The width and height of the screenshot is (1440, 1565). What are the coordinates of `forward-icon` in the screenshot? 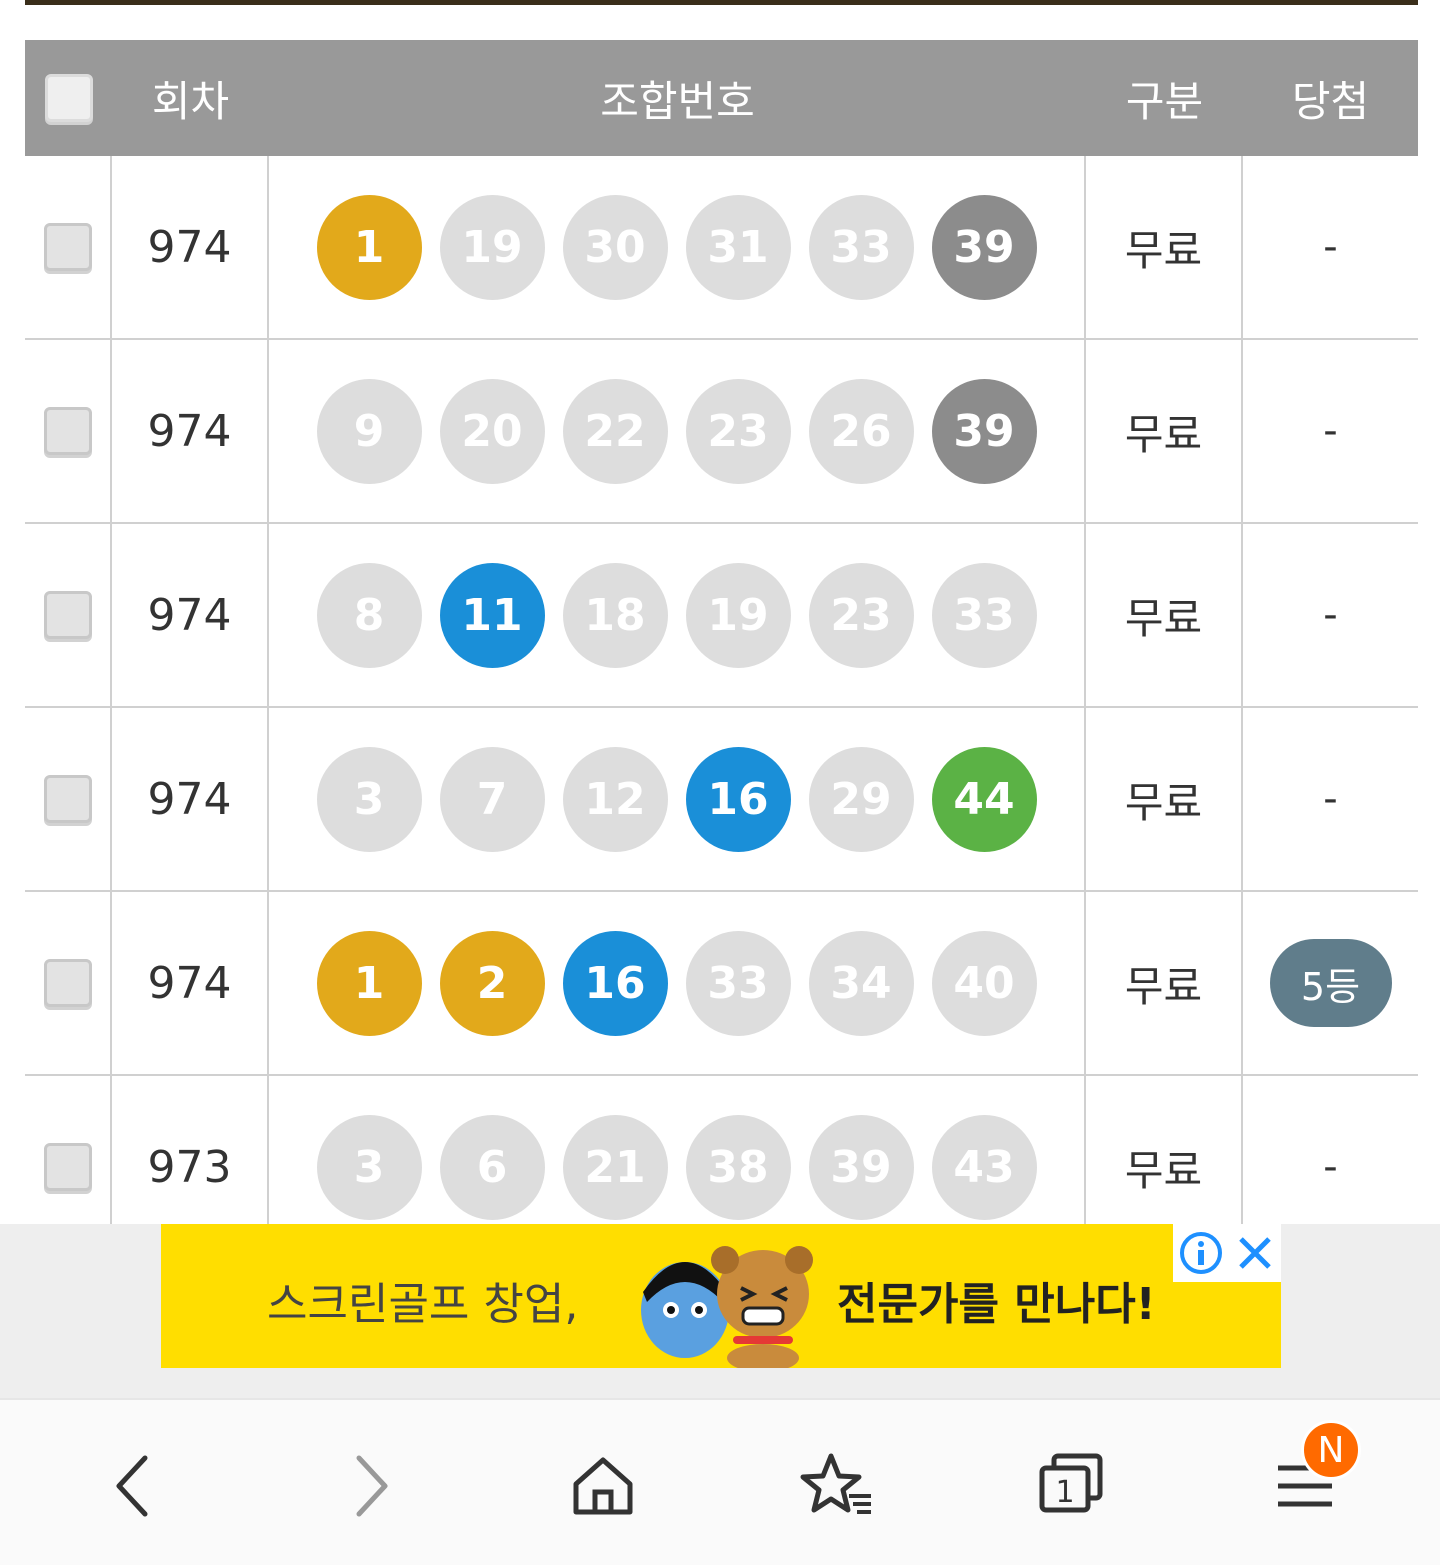 It's located at (372, 1486).